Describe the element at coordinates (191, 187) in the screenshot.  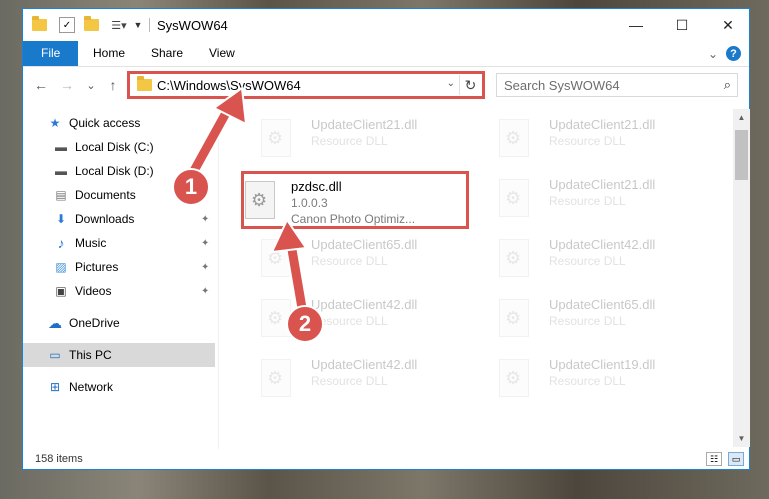
I see `callout-badge-1: 1` at that location.